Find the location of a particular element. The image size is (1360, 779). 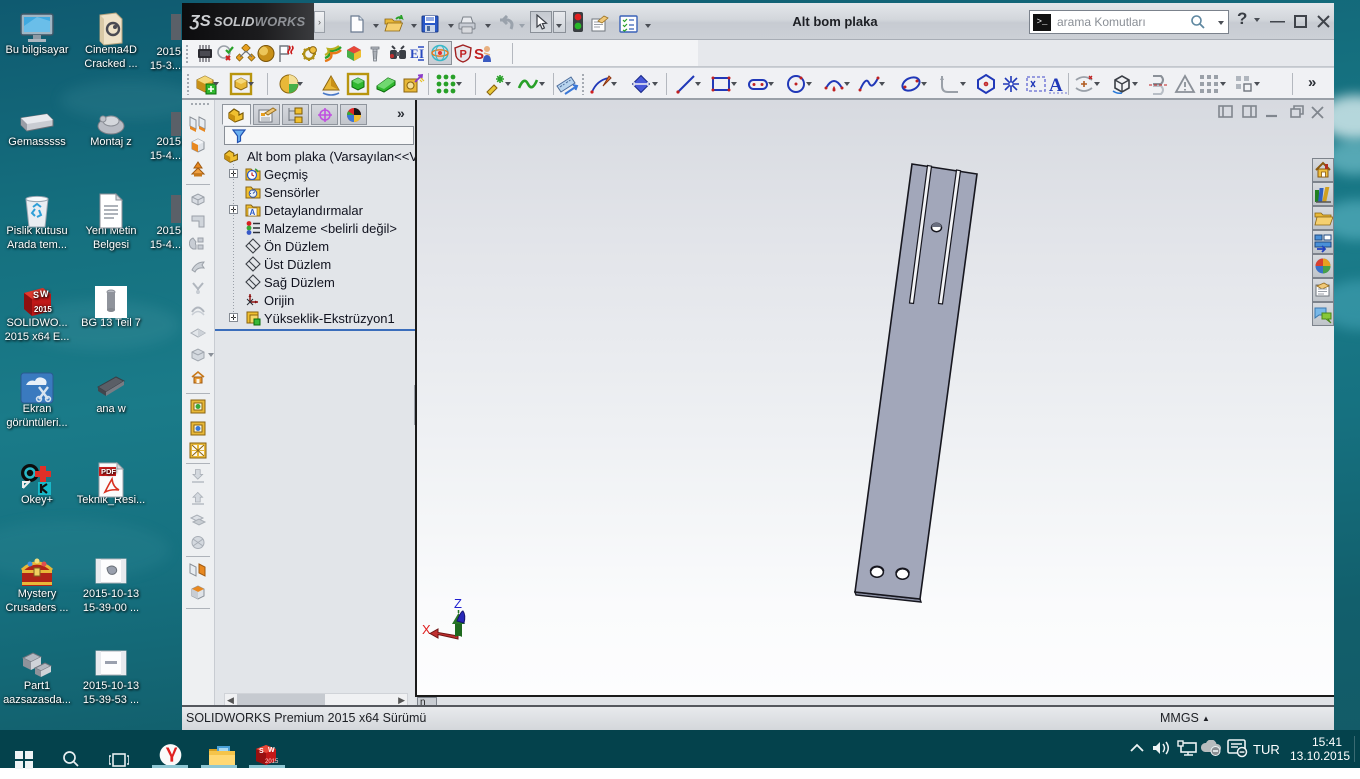

svg-text: E is located at coordinates (414, 53).